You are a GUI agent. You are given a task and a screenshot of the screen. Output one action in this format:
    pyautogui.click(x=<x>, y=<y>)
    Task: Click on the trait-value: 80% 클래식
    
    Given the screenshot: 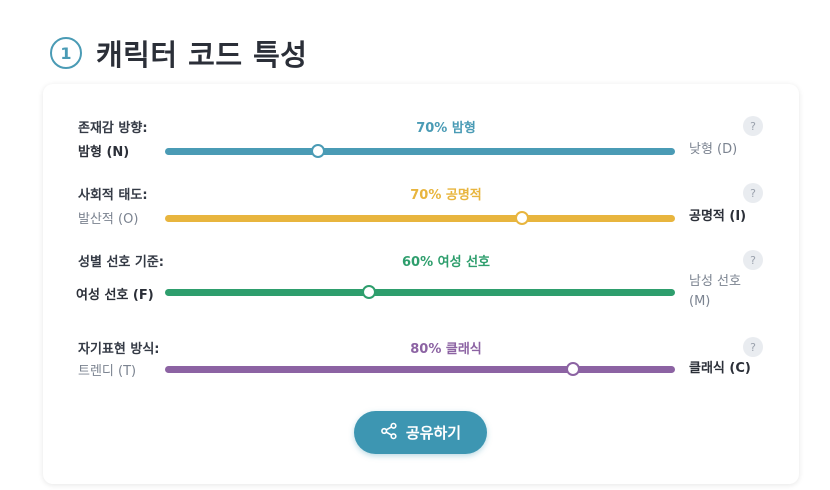 What is the action you would take?
    pyautogui.click(x=446, y=349)
    